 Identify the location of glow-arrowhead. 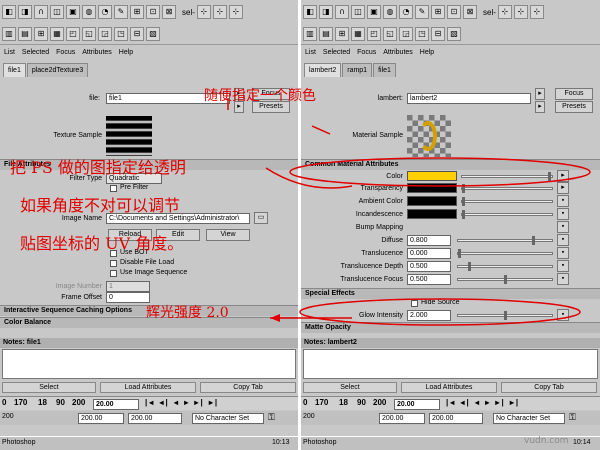
(275, 318).